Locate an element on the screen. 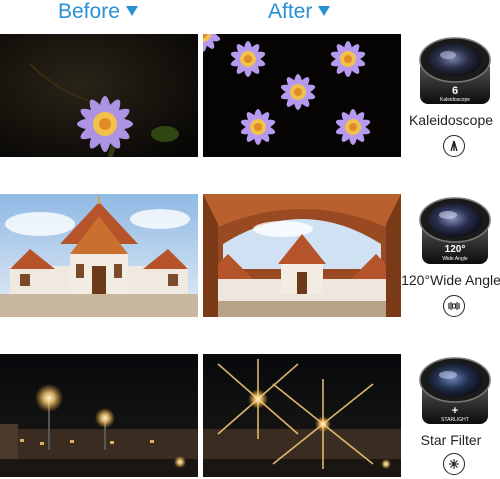 Image resolution: width=500 pixels, height=479 pixels. before-header: Before is located at coordinates (98, 13).